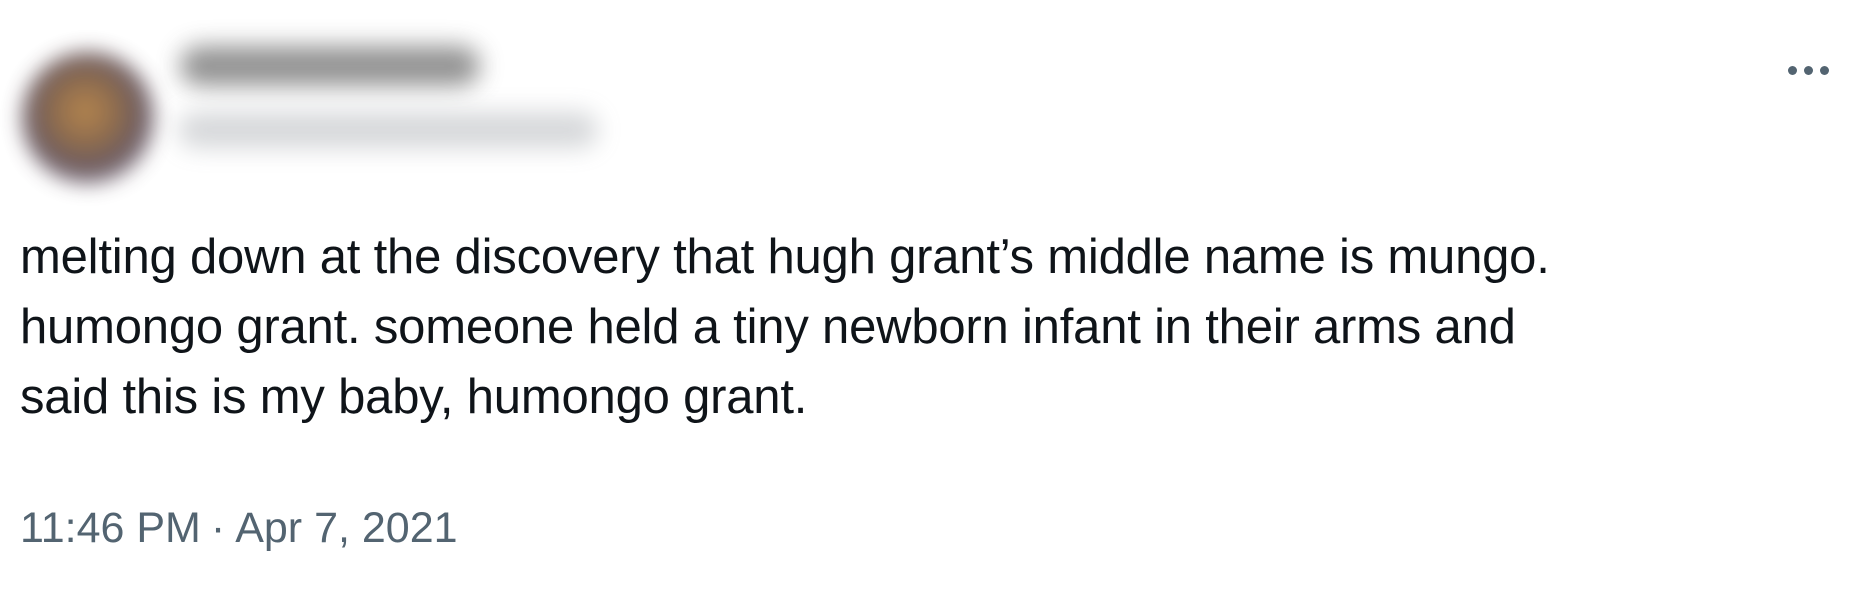 This screenshot has width=1870, height=592. I want to click on tweet-time: 11:46 PM, so click(110, 528).